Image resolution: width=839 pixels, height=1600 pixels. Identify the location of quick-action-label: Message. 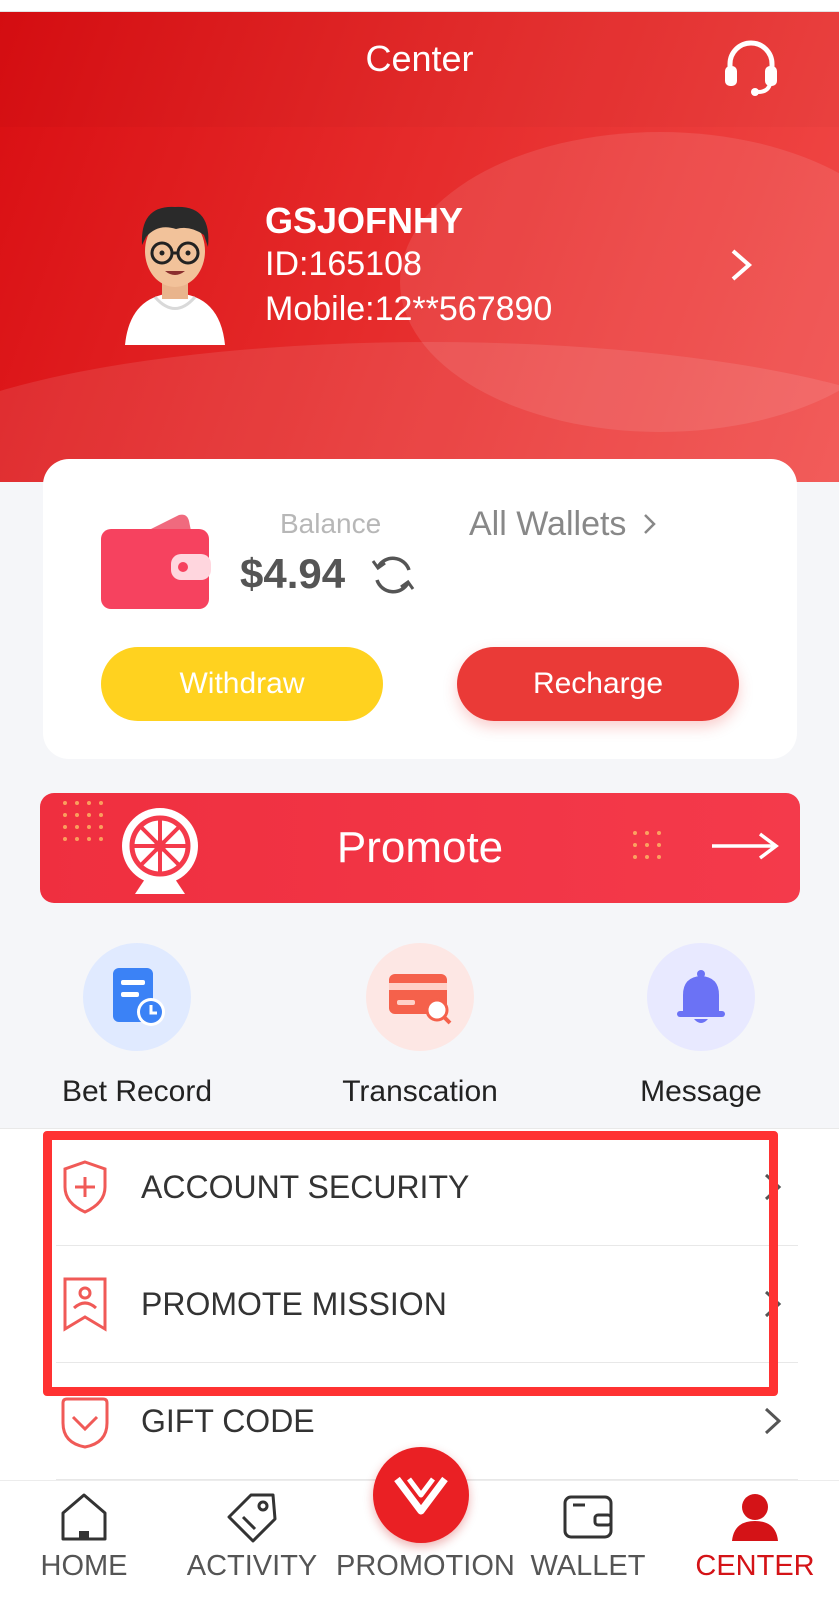
(701, 1091).